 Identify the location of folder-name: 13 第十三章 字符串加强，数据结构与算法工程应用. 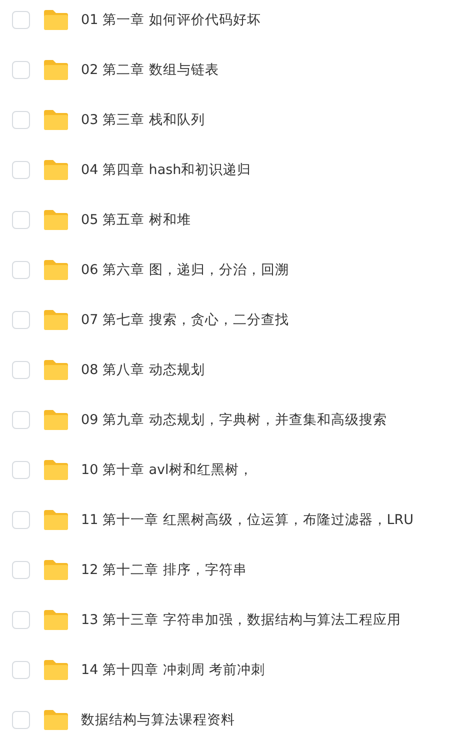
(241, 620).